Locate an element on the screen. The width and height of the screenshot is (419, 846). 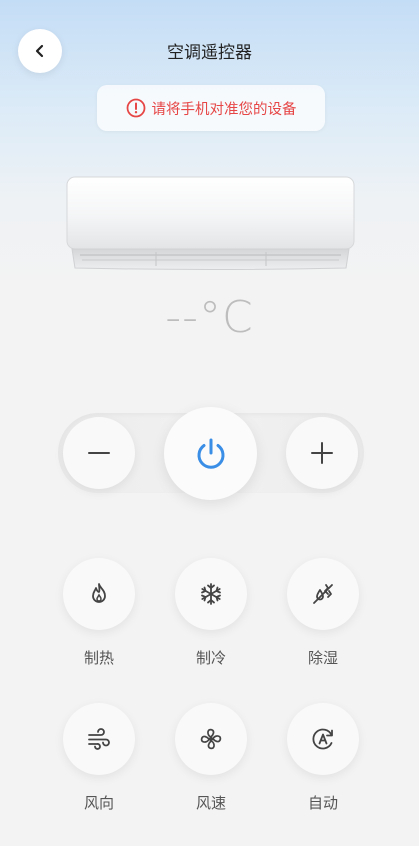
mode-fan-speed-button is located at coordinates (211, 739).